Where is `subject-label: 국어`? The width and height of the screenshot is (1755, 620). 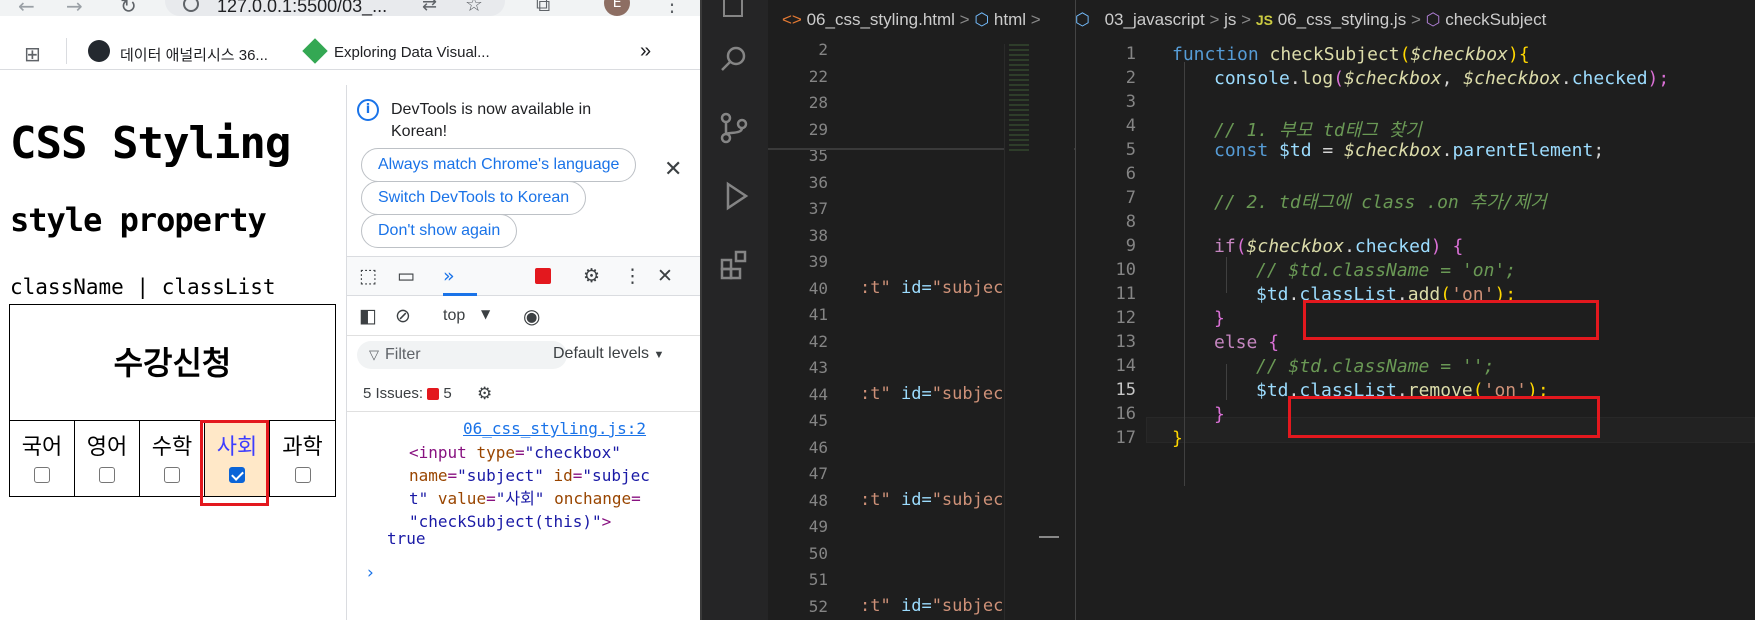 subject-label: 국어 is located at coordinates (42, 447).